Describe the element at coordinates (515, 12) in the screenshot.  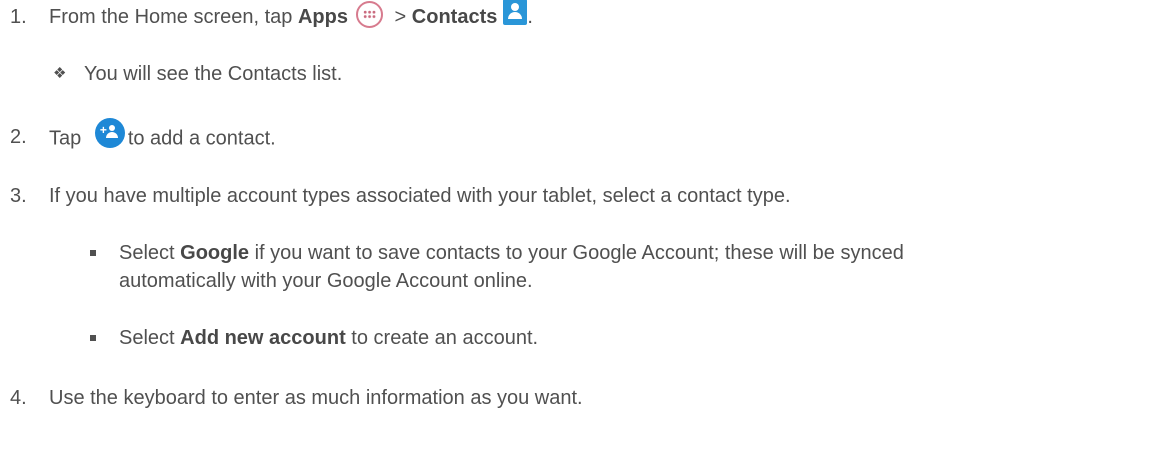
I see `contacts-app-icon` at that location.